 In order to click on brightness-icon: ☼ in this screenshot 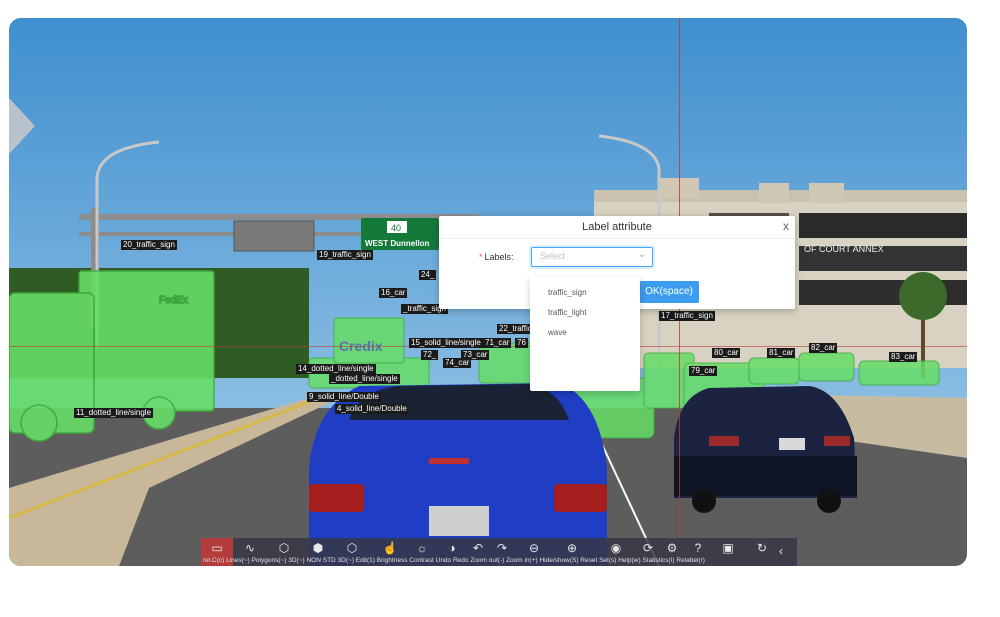, I will do `click(422, 548)`.